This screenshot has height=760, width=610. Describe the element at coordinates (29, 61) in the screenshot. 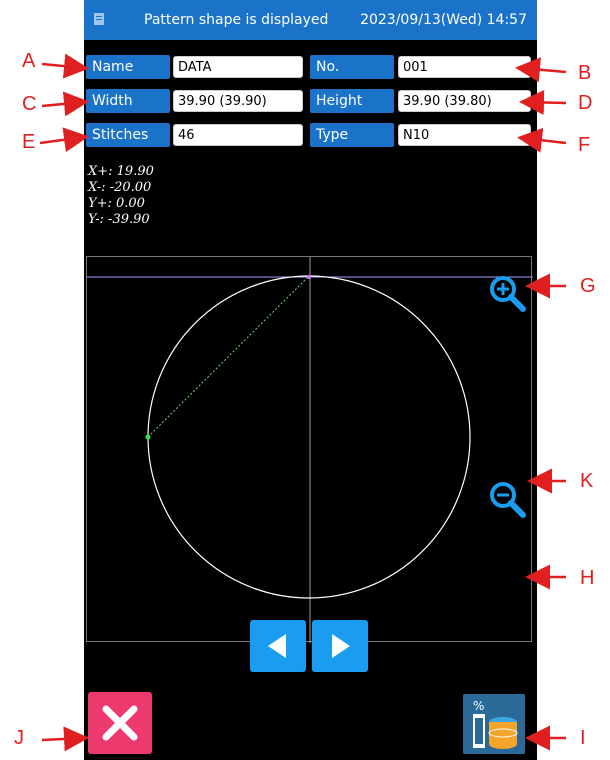

I see `callout-A: A` at that location.